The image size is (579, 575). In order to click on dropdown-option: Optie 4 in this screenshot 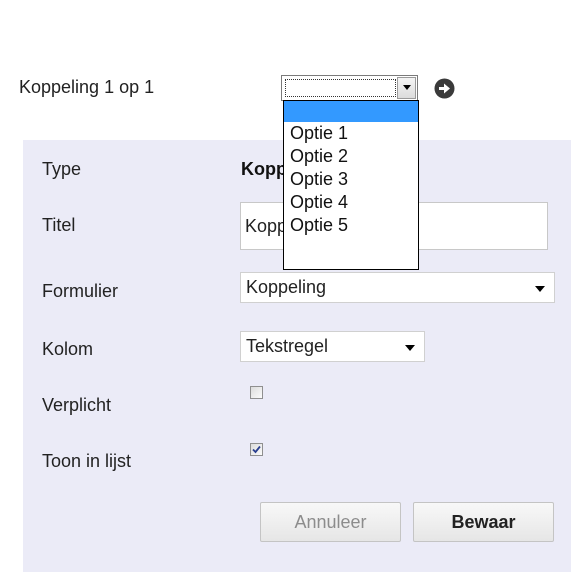, I will do `click(351, 202)`.